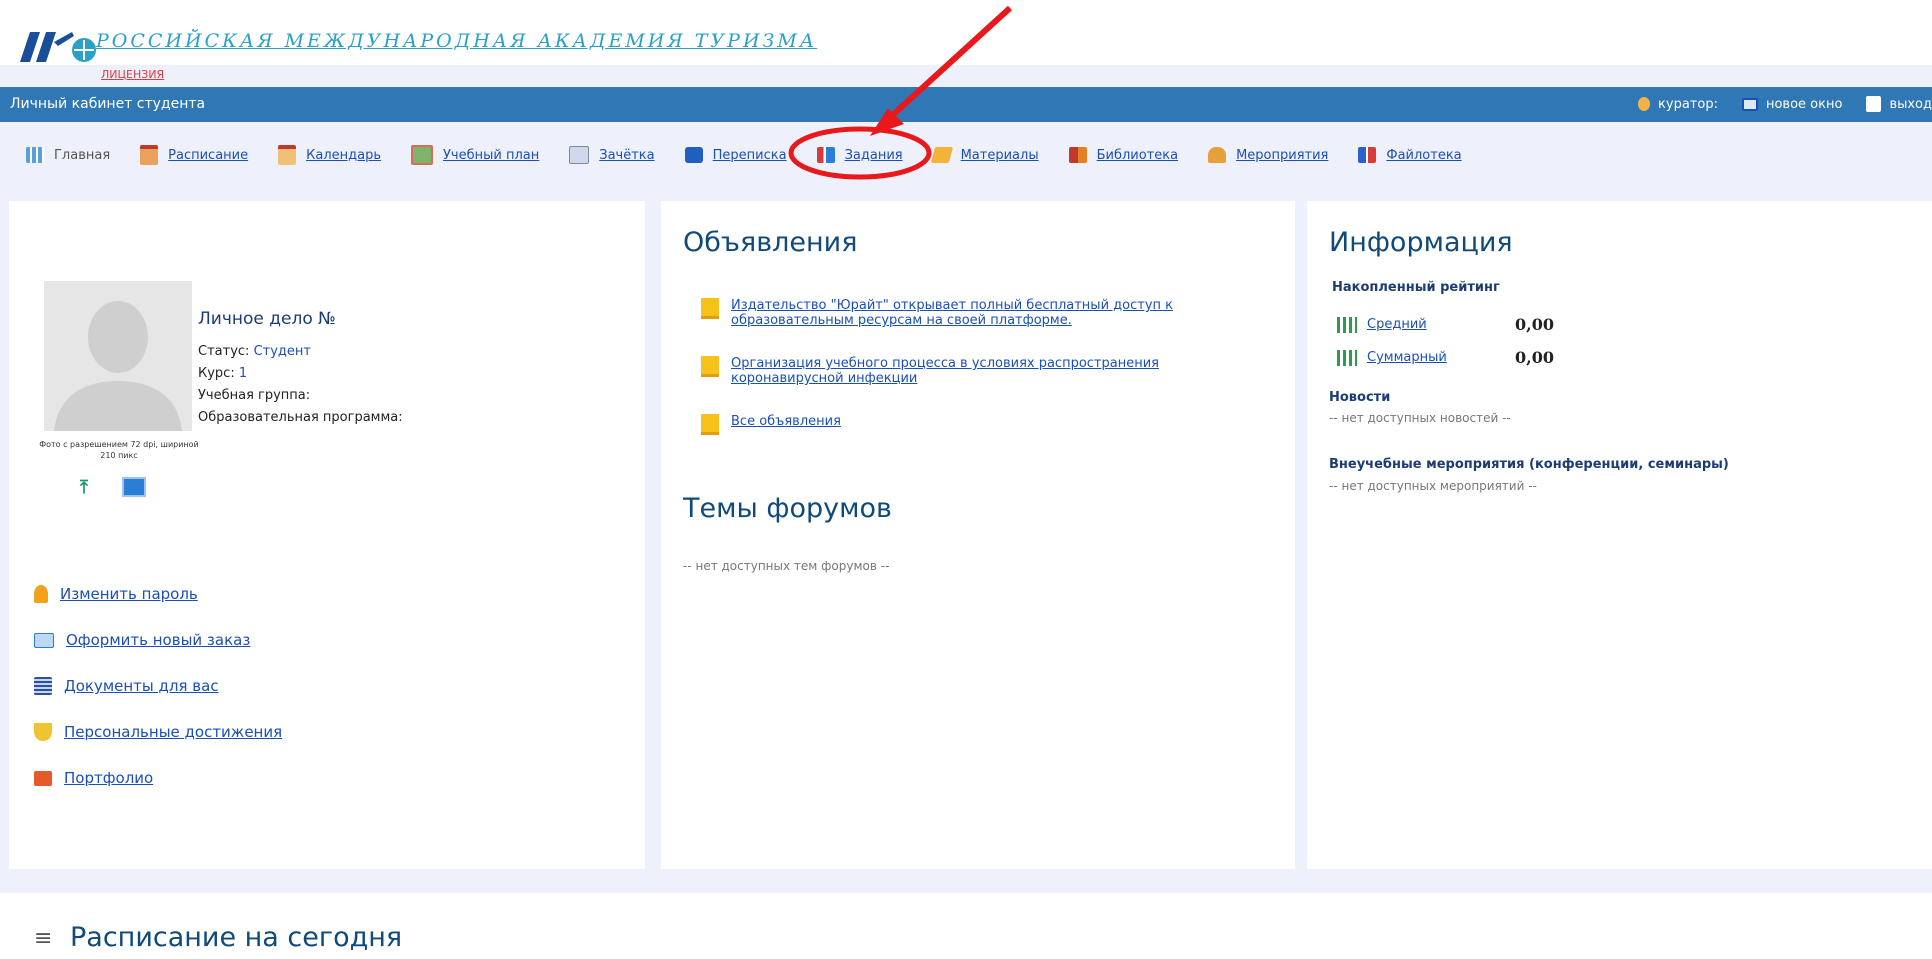 Image resolution: width=1932 pixels, height=959 pixels. Describe the element at coordinates (108, 778) in the screenshot. I see `link-label: Портфолио` at that location.